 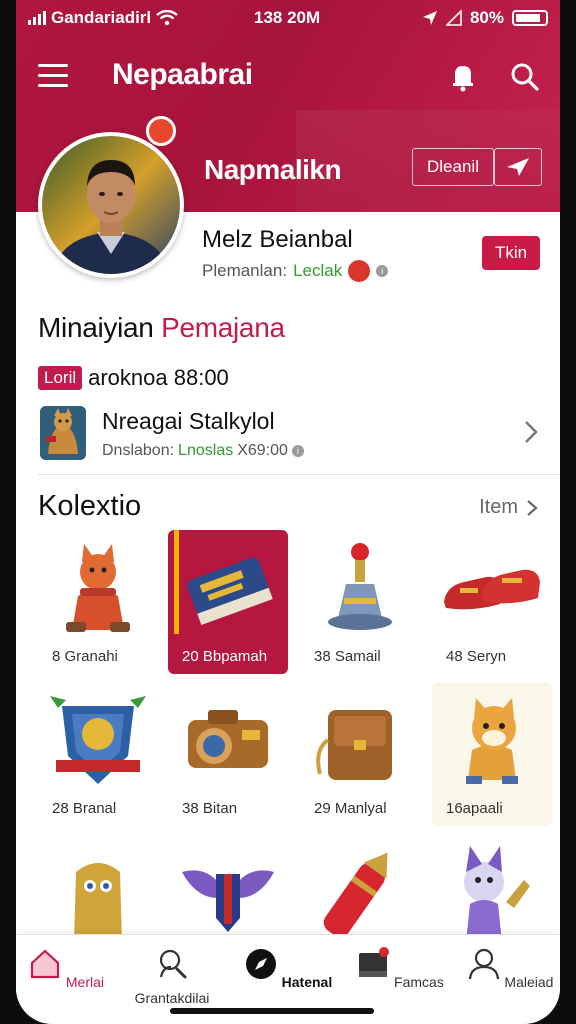 I want to click on divider, so click(x=299, y=474).